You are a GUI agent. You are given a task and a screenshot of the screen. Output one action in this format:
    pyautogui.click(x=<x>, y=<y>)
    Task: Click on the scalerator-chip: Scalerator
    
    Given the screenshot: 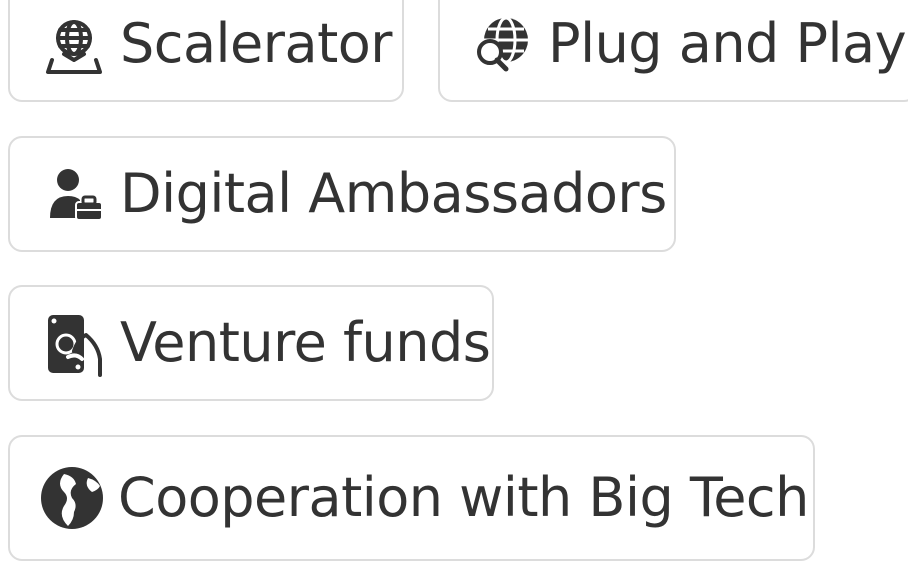 What is the action you would take?
    pyautogui.click(x=206, y=51)
    